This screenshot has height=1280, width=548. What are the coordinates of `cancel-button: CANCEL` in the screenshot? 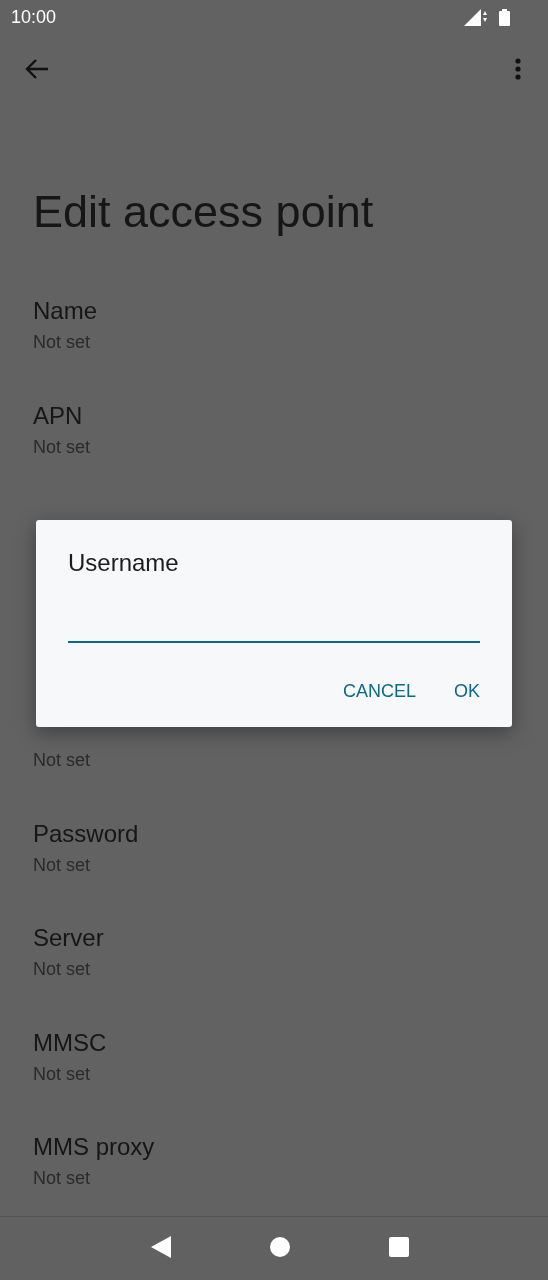 It's located at (379, 691).